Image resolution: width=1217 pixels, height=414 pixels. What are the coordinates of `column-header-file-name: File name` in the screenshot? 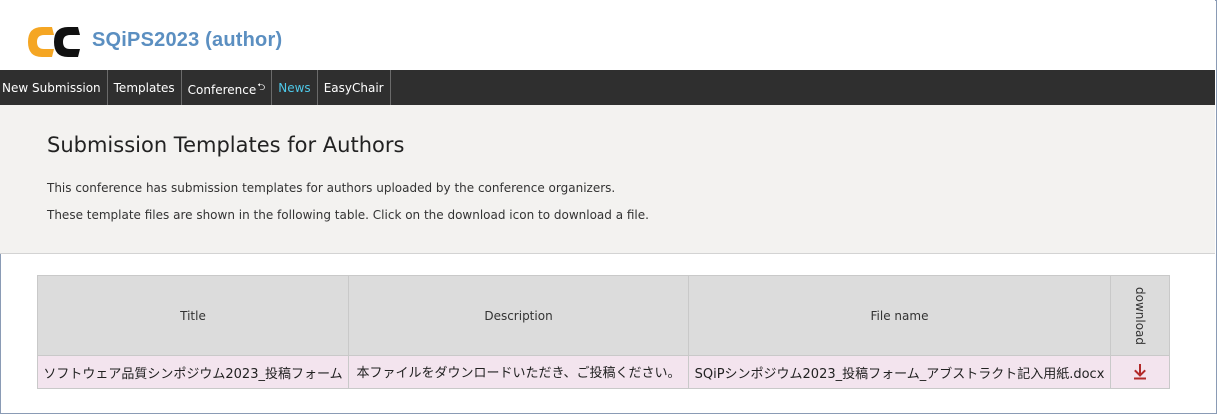 It's located at (899, 315).